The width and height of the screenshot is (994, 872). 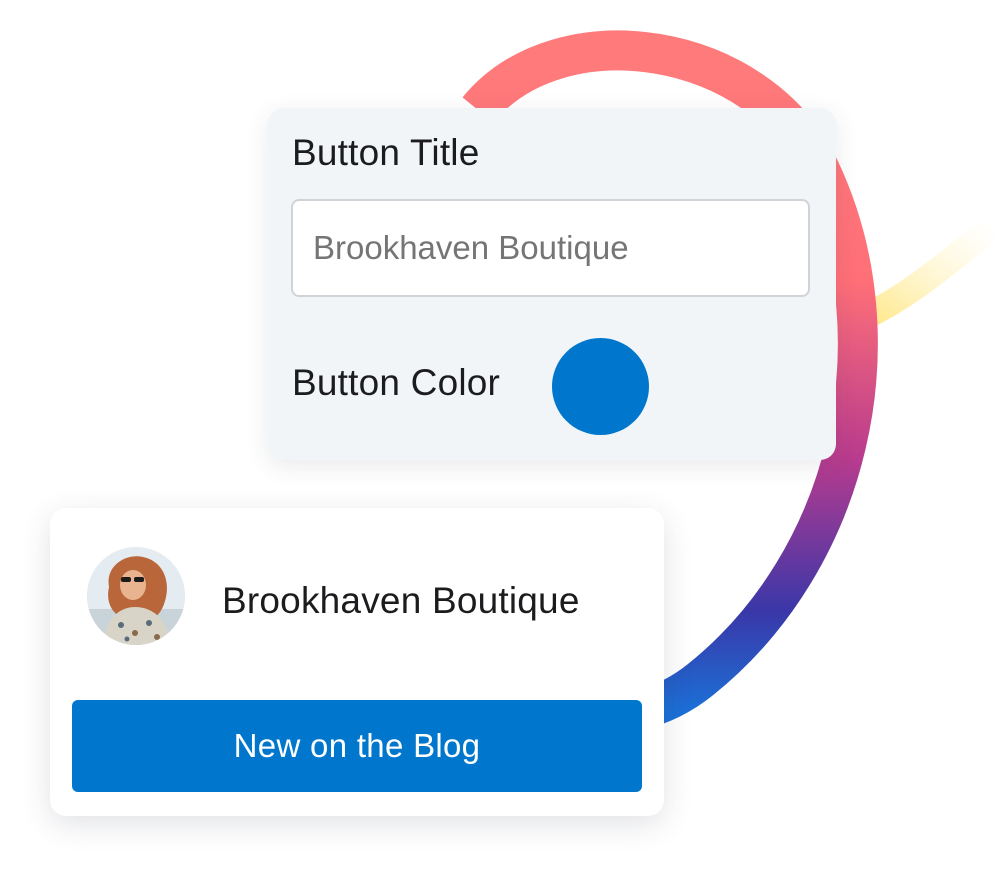 What do you see at coordinates (386, 152) in the screenshot?
I see `button-title-label: Button Title` at bounding box center [386, 152].